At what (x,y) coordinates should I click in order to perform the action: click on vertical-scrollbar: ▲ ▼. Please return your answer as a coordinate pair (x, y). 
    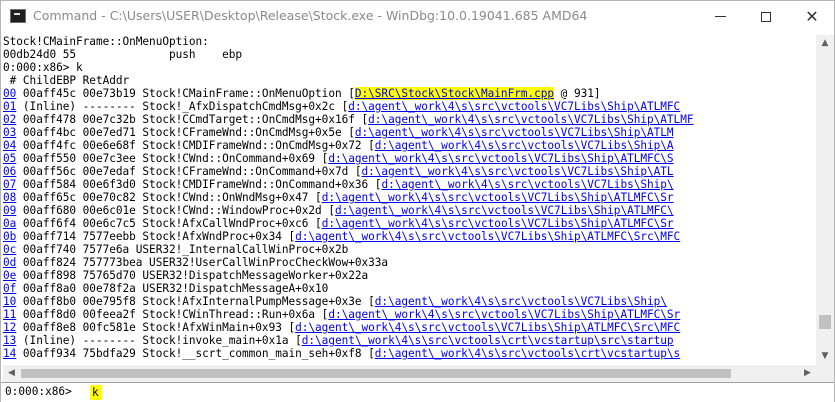
    Looking at the image, I should click on (825, 200).